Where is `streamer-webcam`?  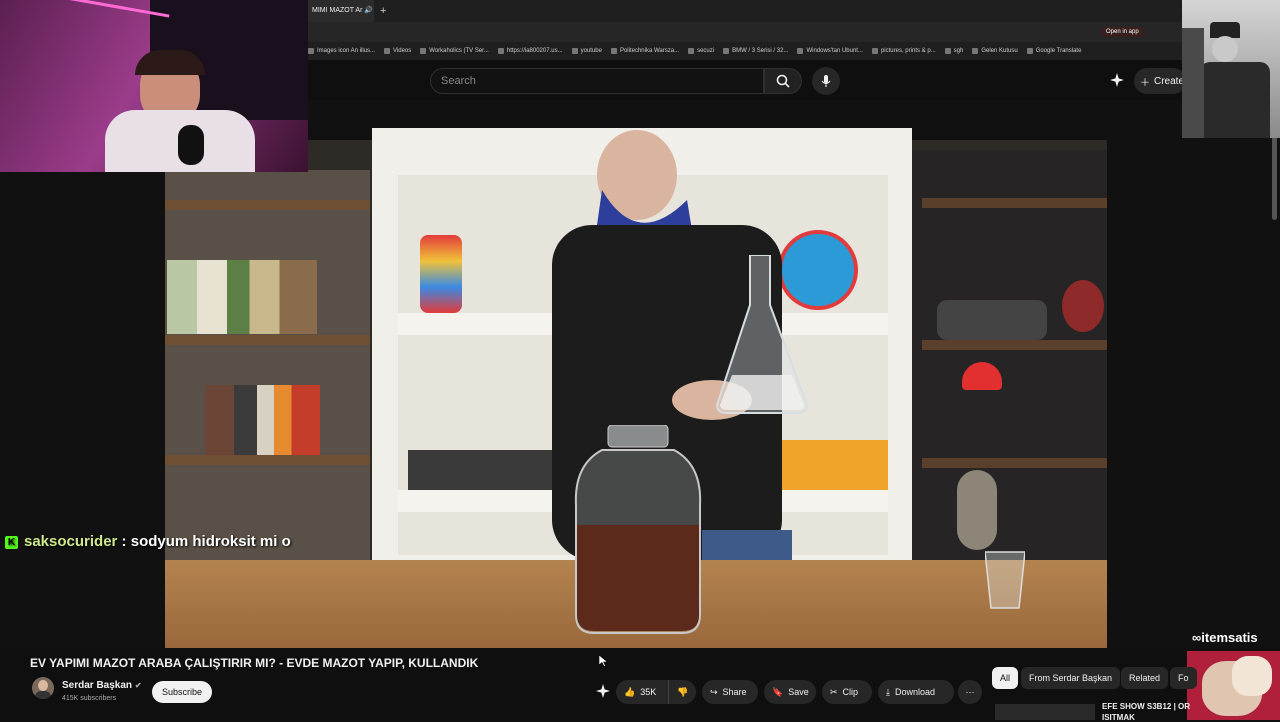
streamer-webcam is located at coordinates (154, 86).